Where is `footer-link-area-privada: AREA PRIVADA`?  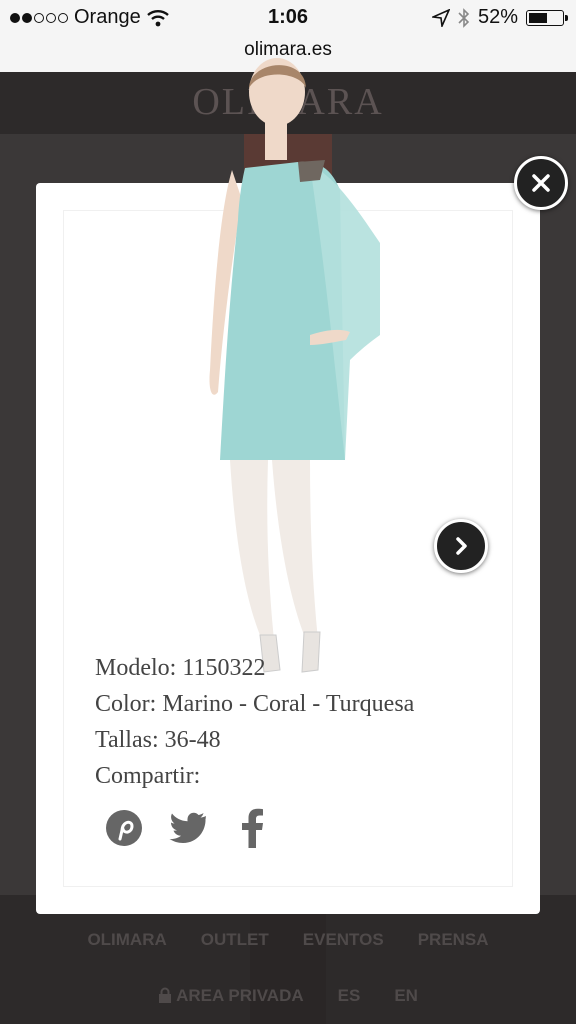
footer-link-area-privada: AREA PRIVADA is located at coordinates (231, 996).